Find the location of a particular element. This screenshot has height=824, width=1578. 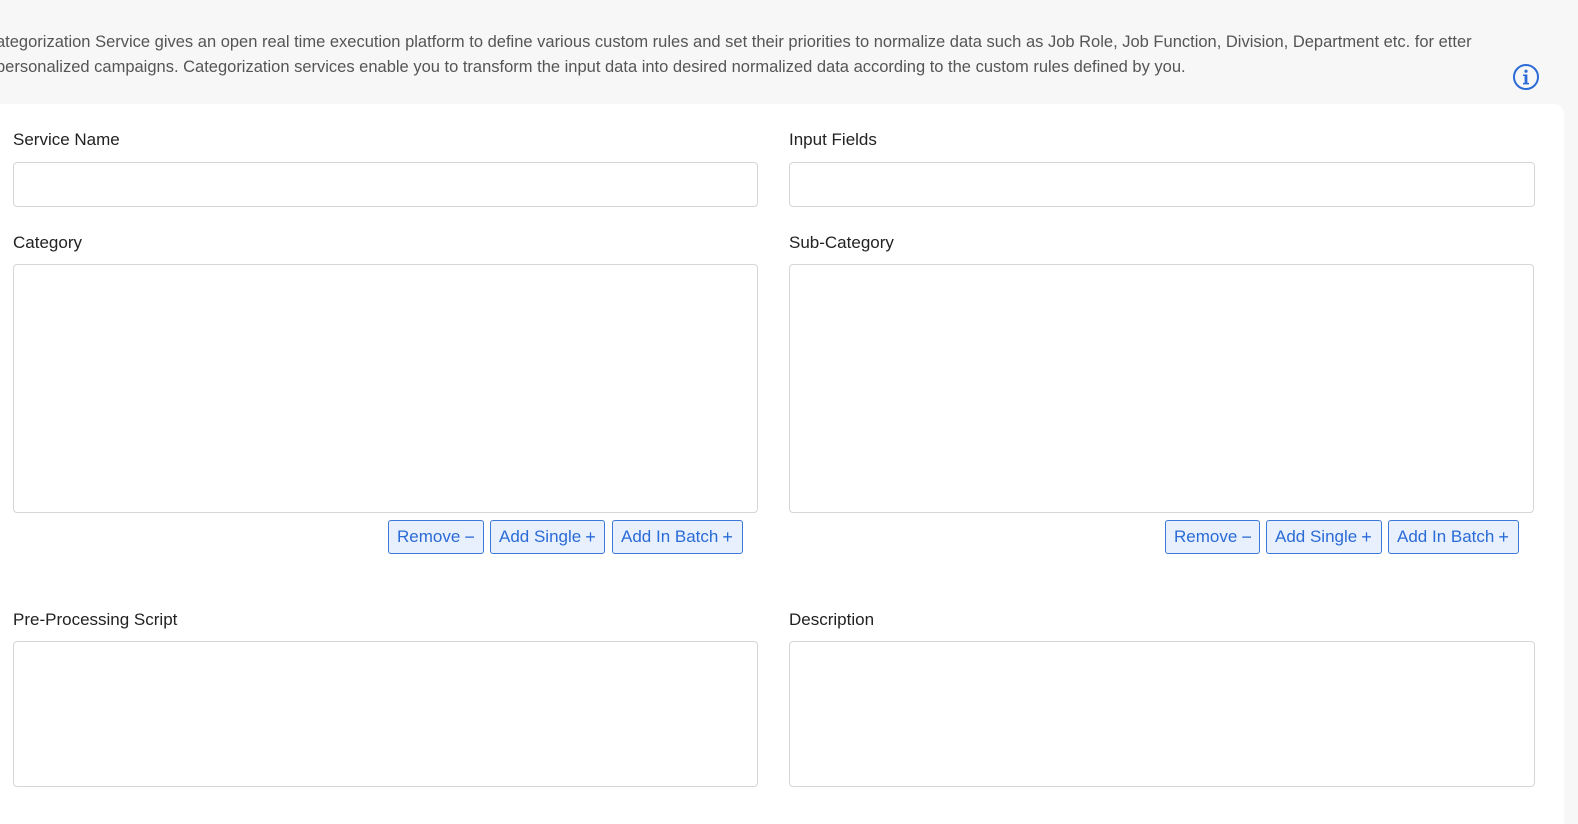

sub-category-add-batch-label: Add In Batch is located at coordinates (1446, 536).